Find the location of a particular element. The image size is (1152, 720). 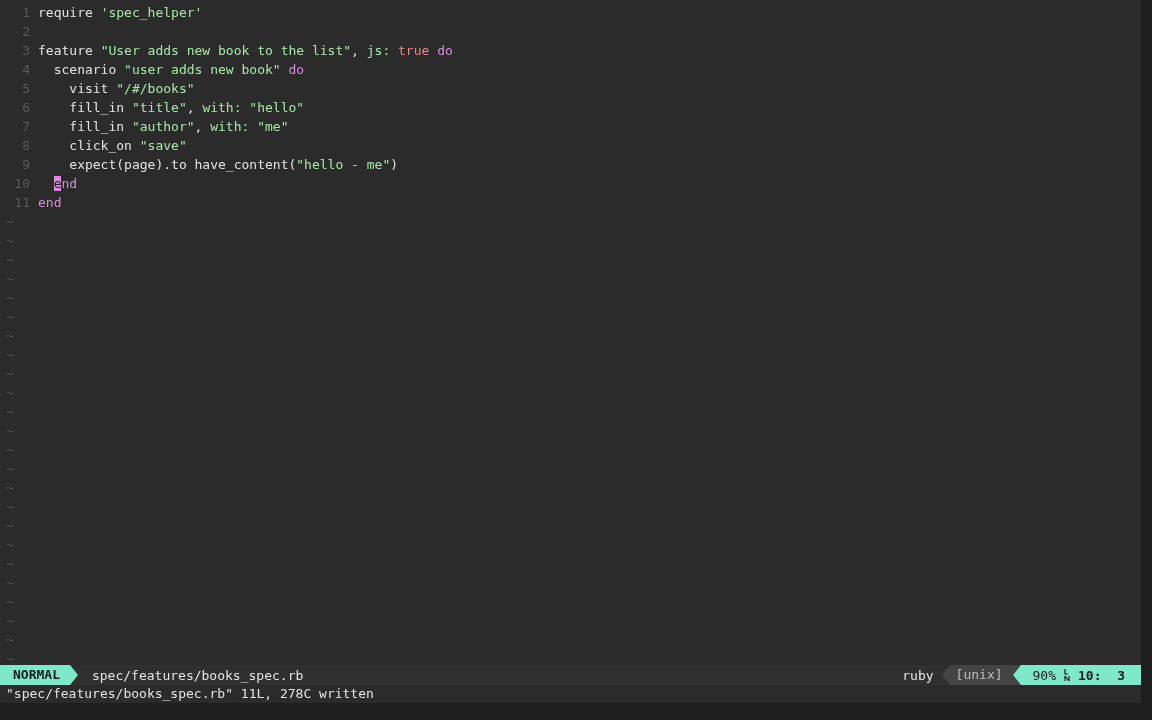

command-message: "spec/features/books_spec.rb" 11L, 278C written is located at coordinates (570, 694).